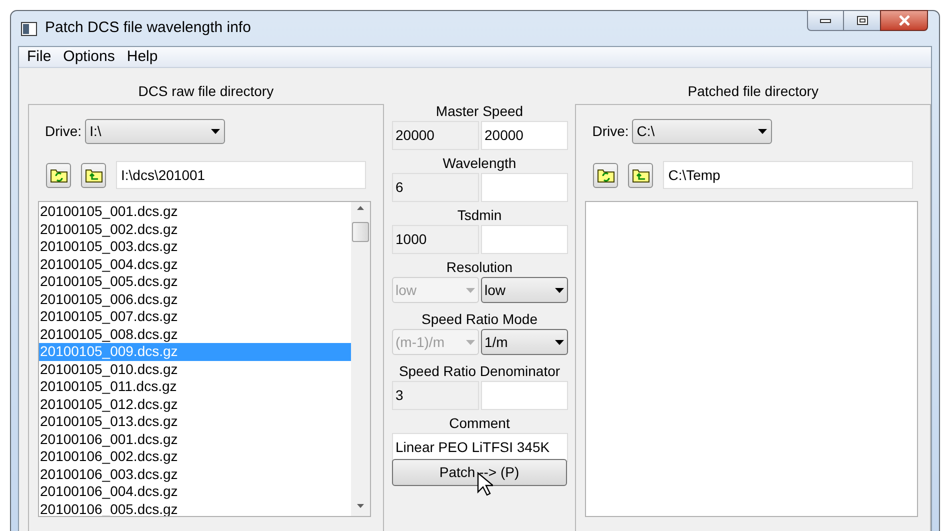 The height and width of the screenshot is (531, 941). Describe the element at coordinates (360, 506) in the screenshot. I see `scroll-down-icon` at that location.